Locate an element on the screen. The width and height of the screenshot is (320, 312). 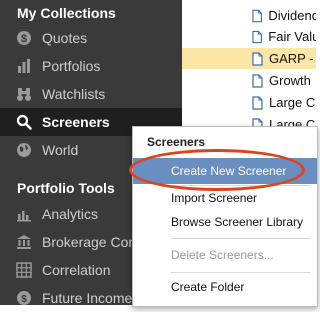
list-item-label: Growth is located at coordinates (290, 80).